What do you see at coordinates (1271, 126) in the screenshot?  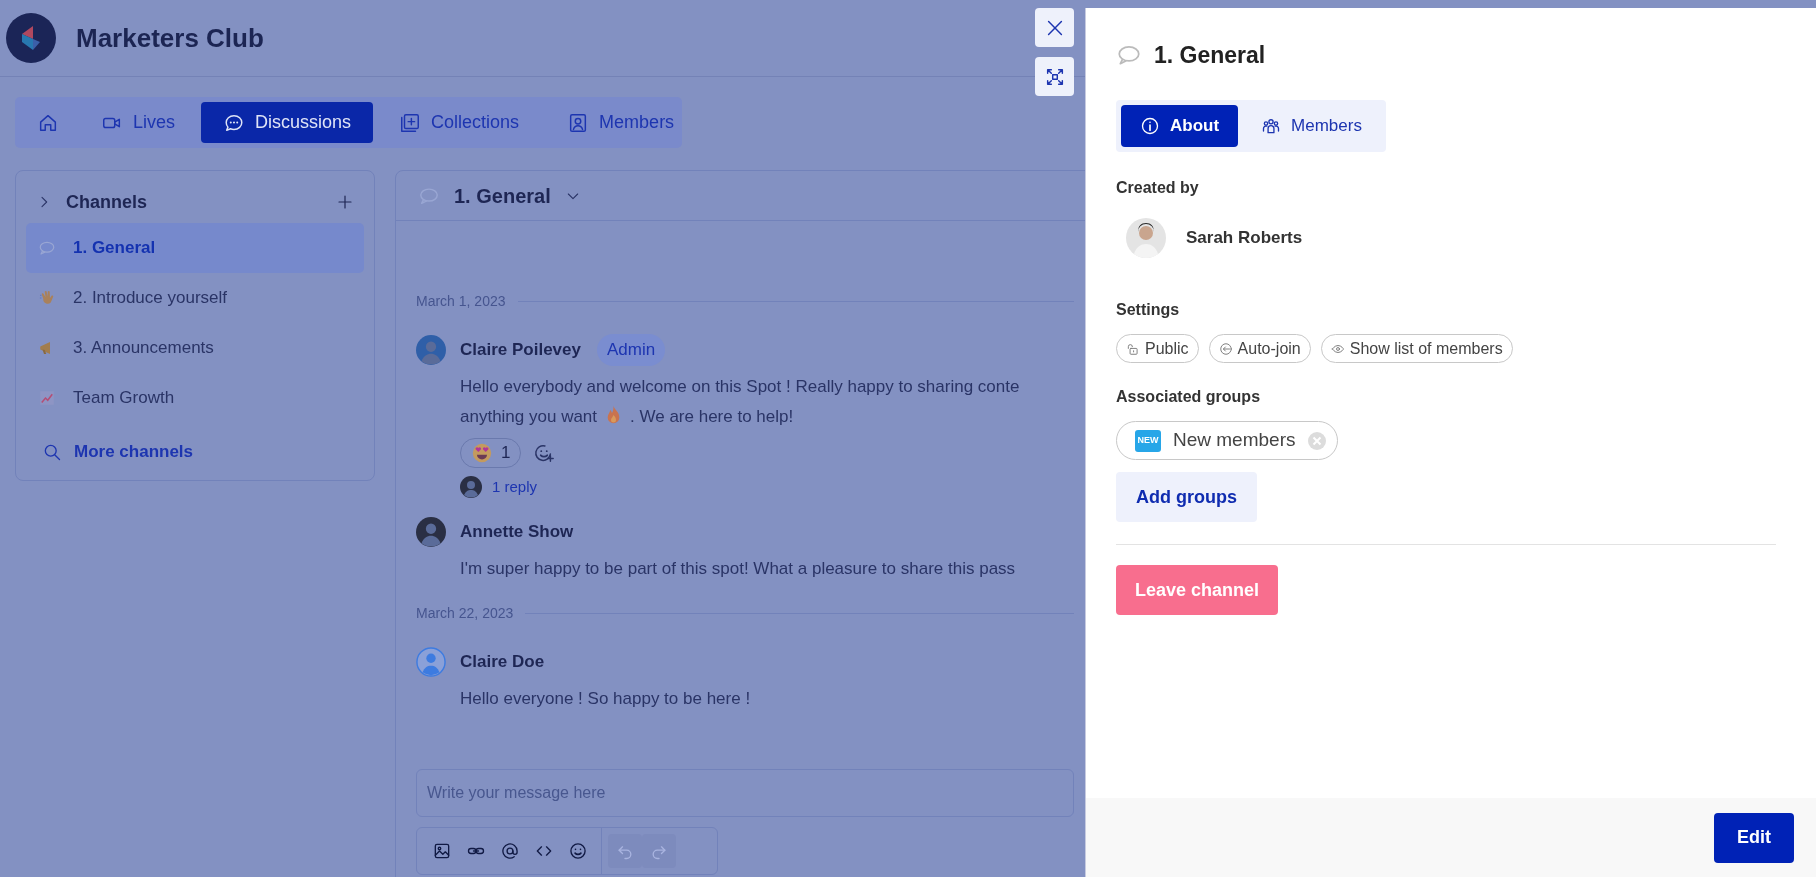 I see `people-icon` at bounding box center [1271, 126].